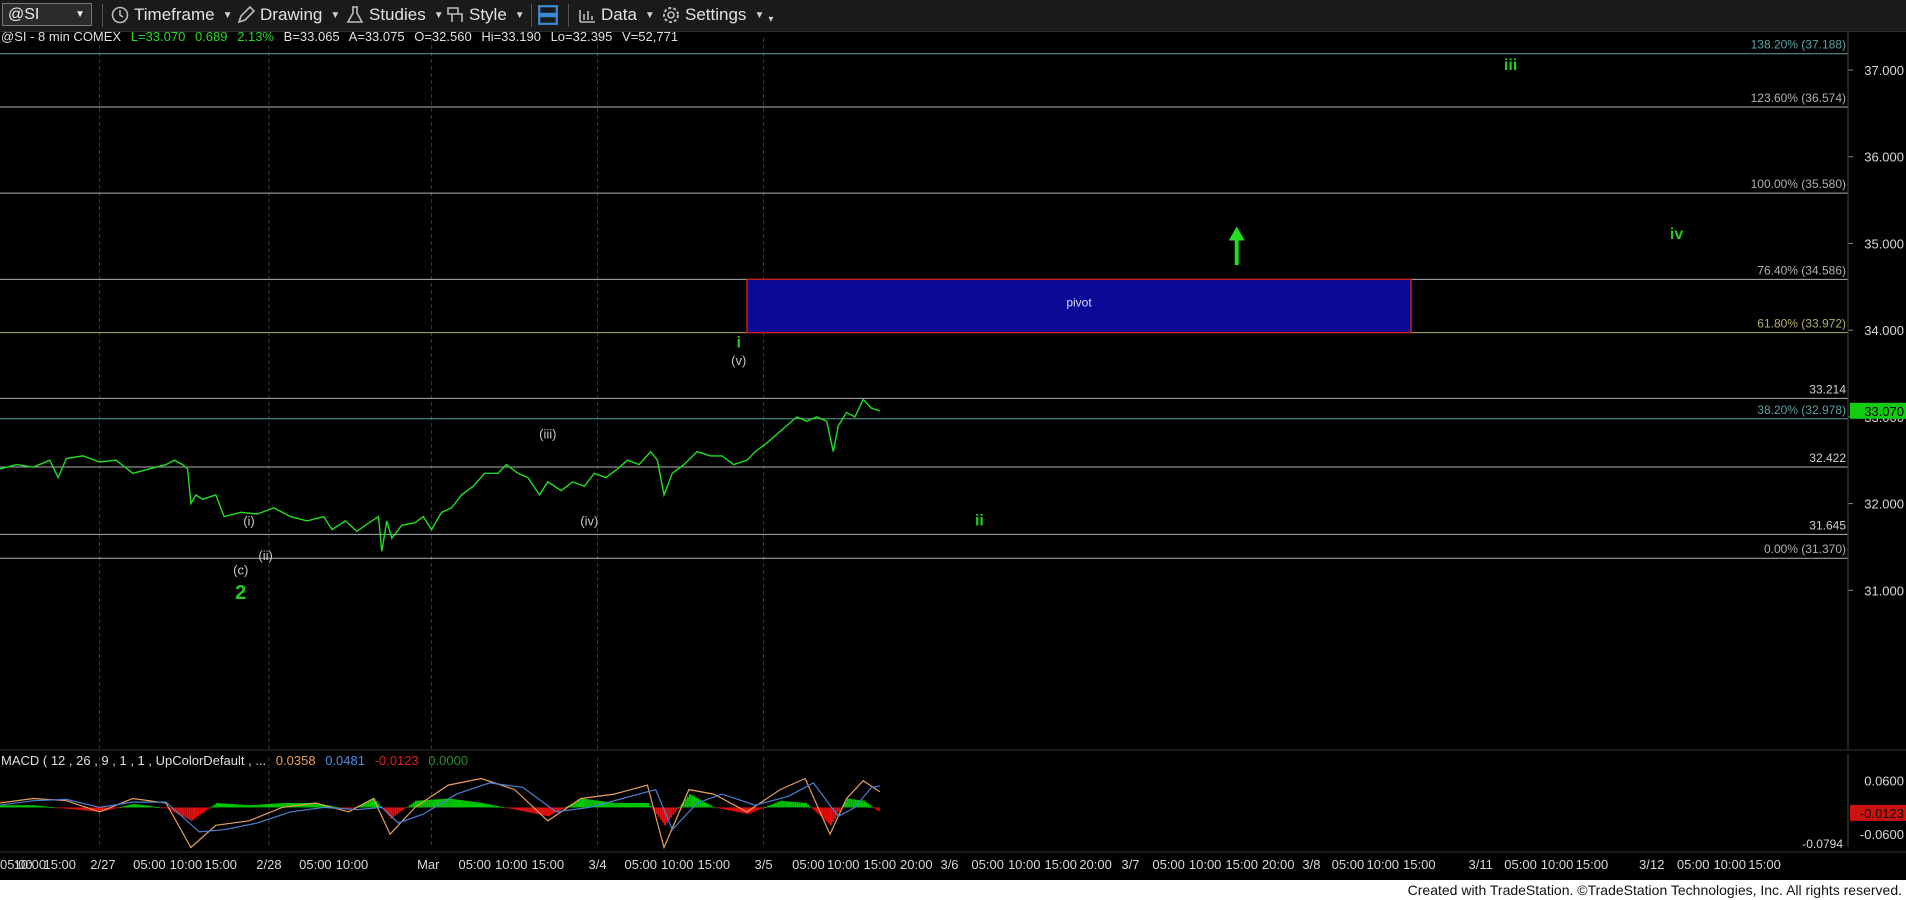  What do you see at coordinates (598, 864) in the screenshot?
I see `time-date-label: 3/4` at bounding box center [598, 864].